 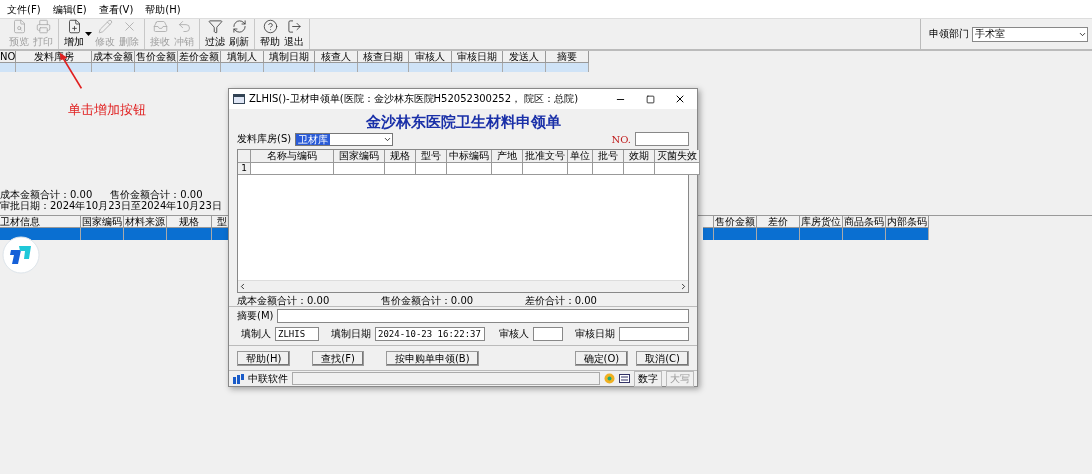 What do you see at coordinates (778, 222) in the screenshot?
I see `column-header: 差价` at bounding box center [778, 222].